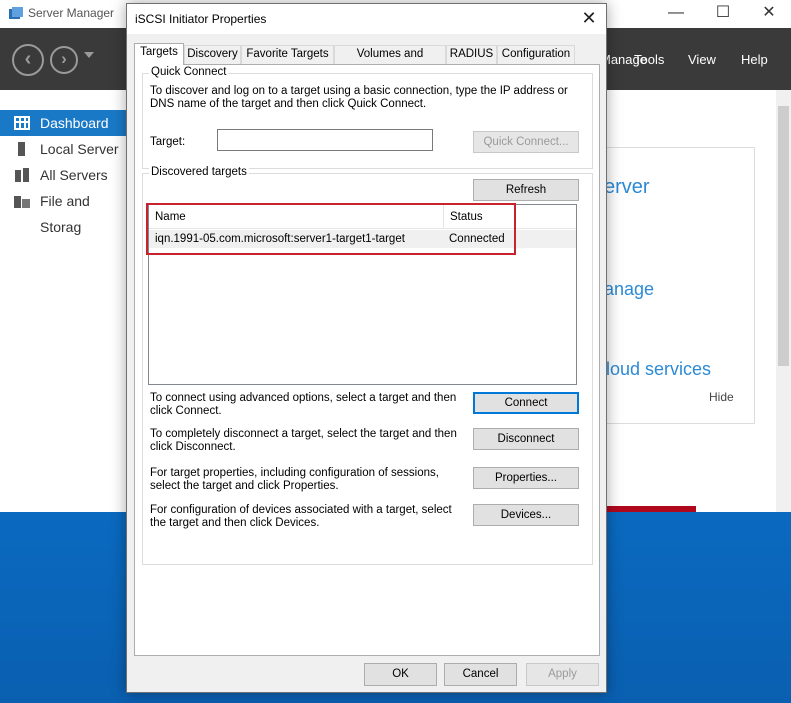 The image size is (791, 703). Describe the element at coordinates (199, 172) in the screenshot. I see `discovered-targets-label: Discovered targets` at that location.